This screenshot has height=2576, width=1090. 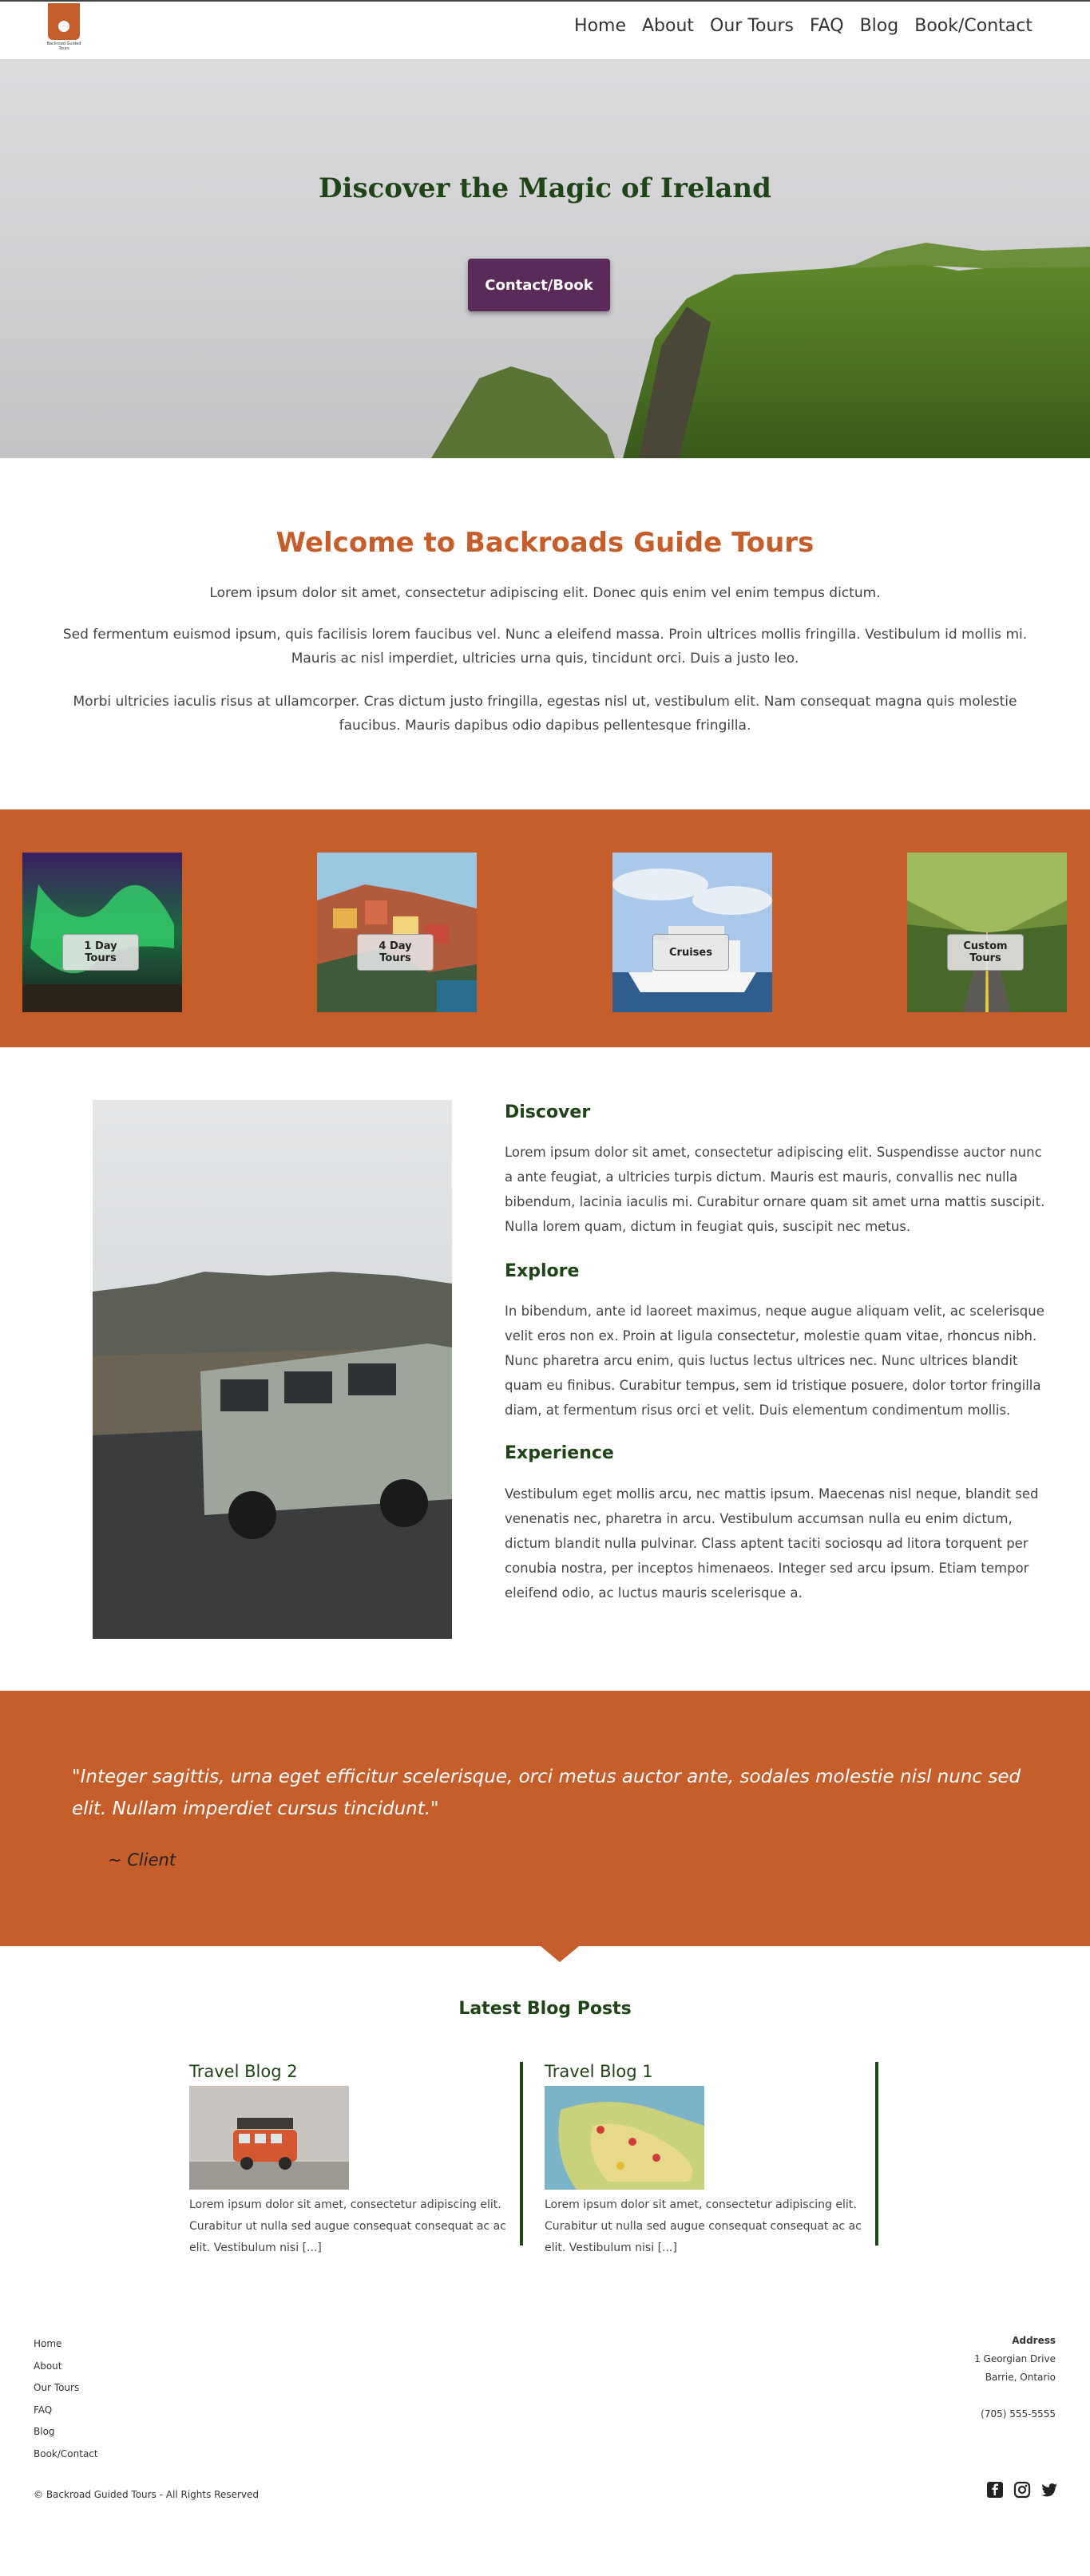 I want to click on aurora-image, so click(x=102, y=933).